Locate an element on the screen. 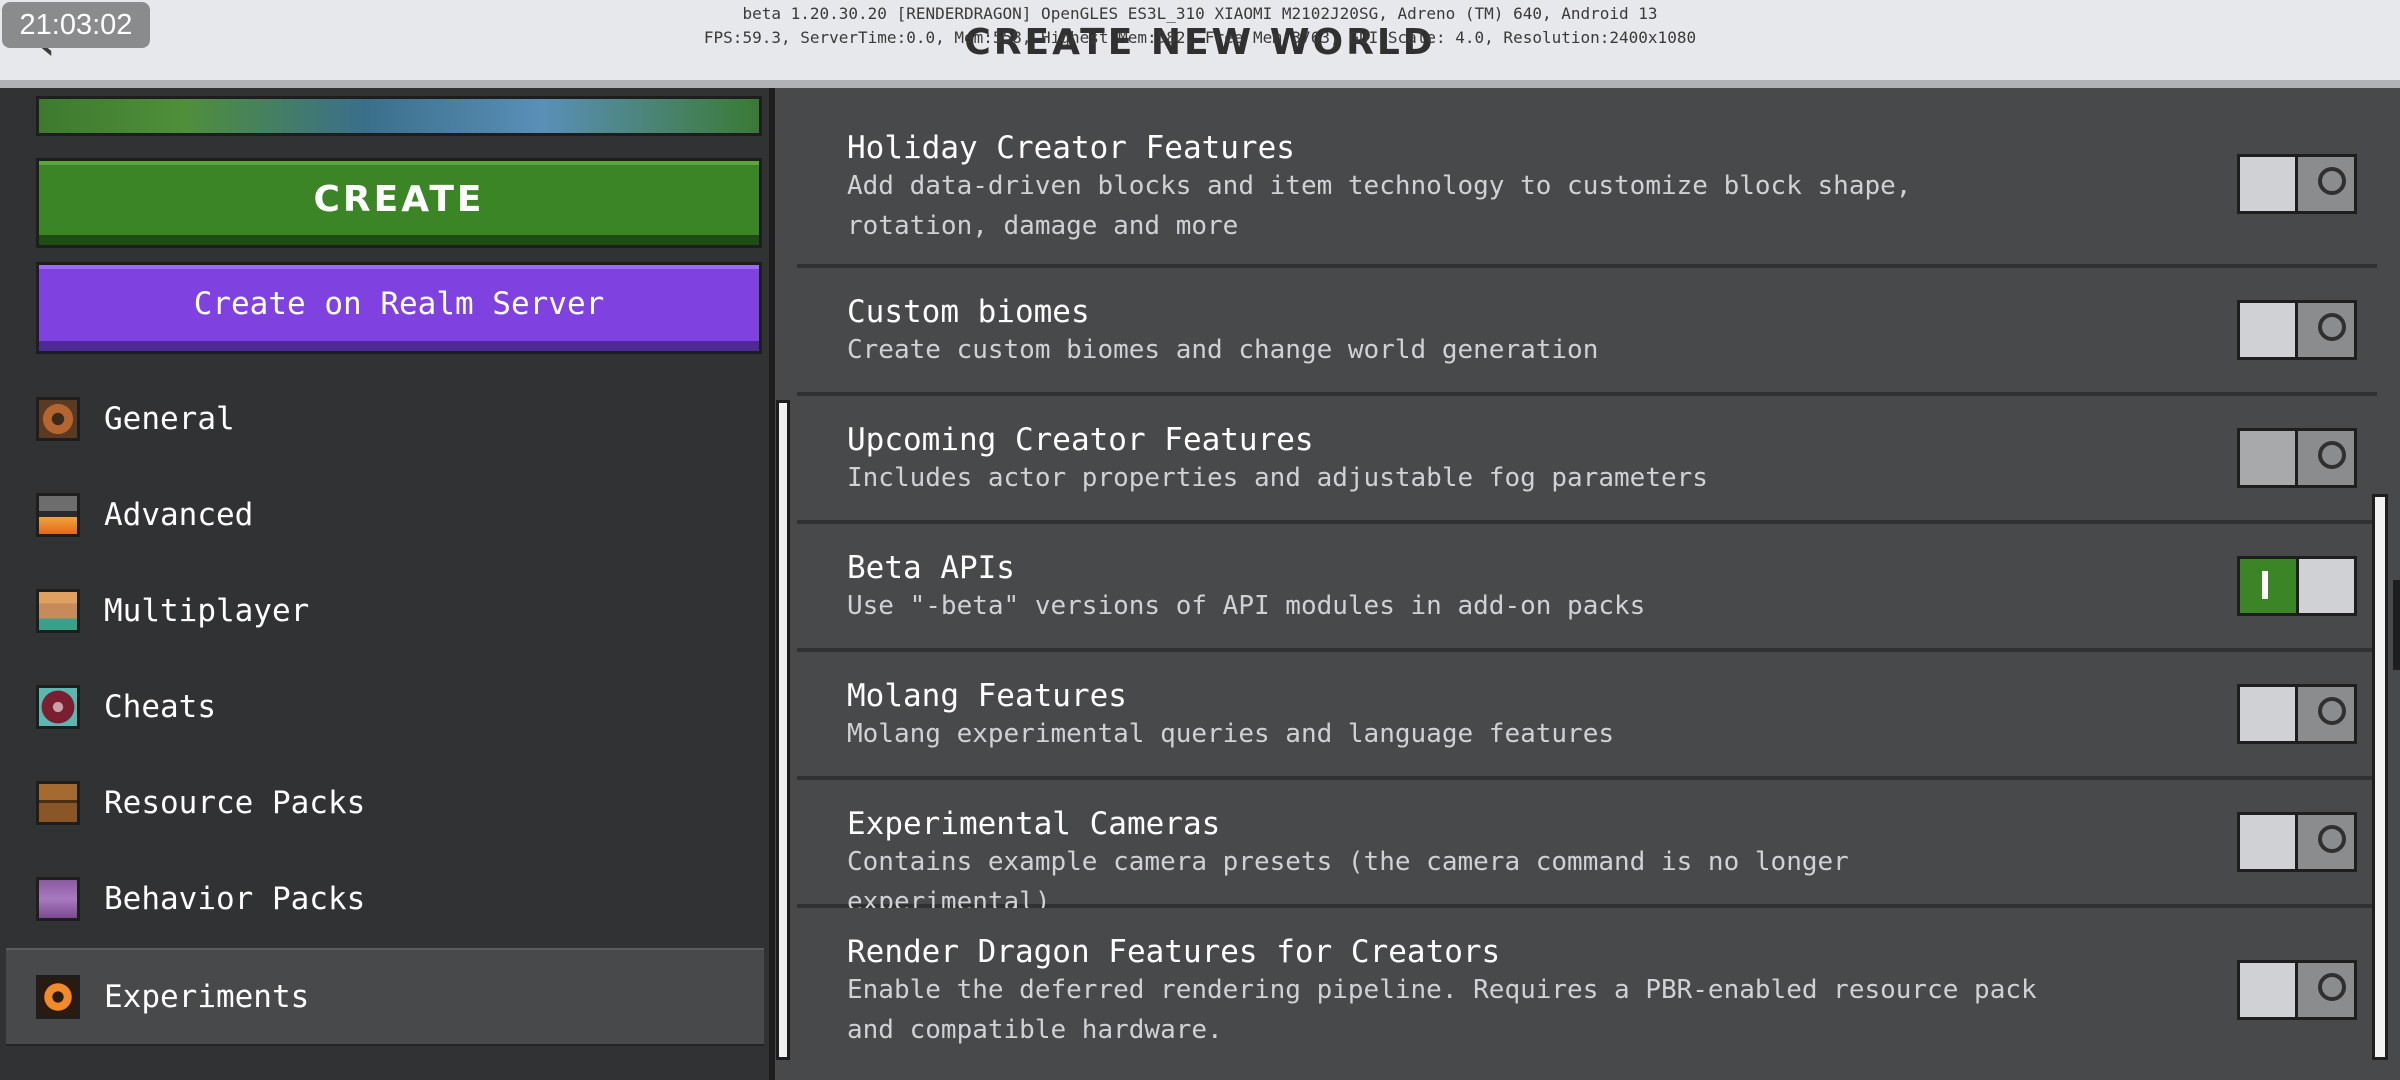  sidebar-item-advanced: Advanced is located at coordinates (385, 515).